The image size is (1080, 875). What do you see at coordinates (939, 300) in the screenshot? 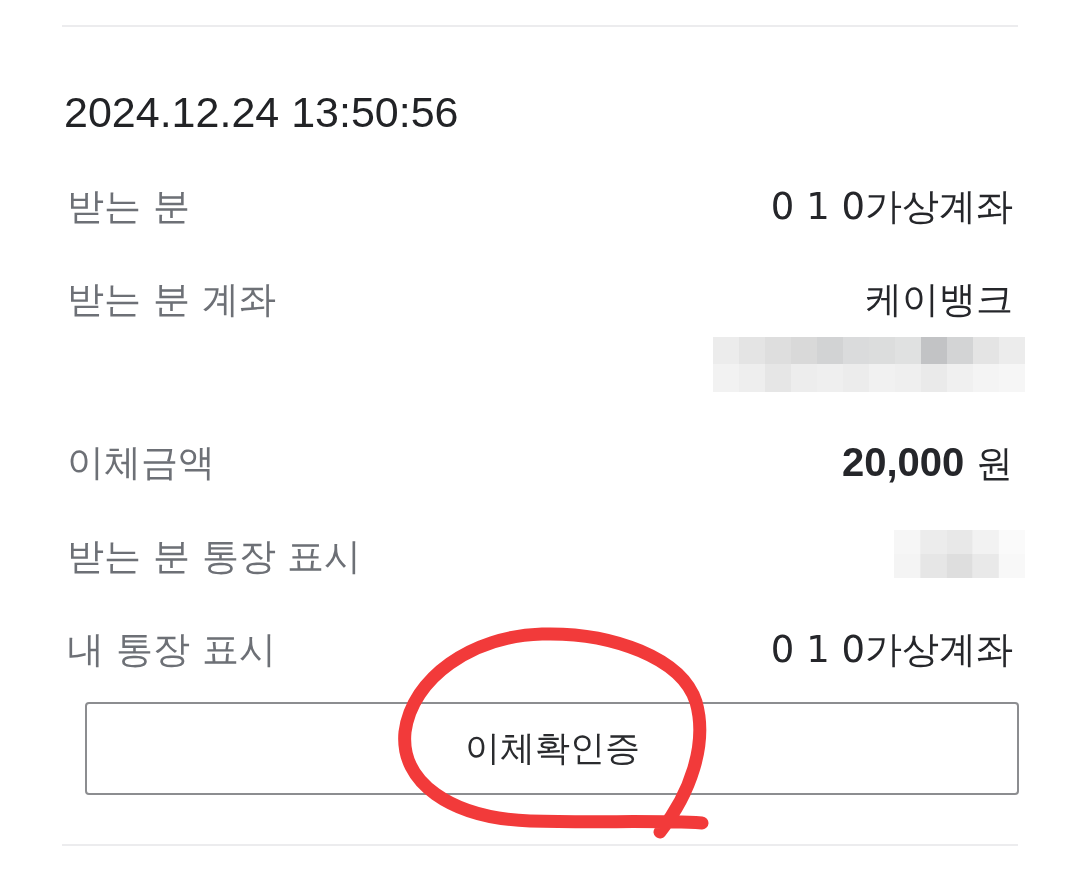
I see `field-value: 케이뱅크` at bounding box center [939, 300].